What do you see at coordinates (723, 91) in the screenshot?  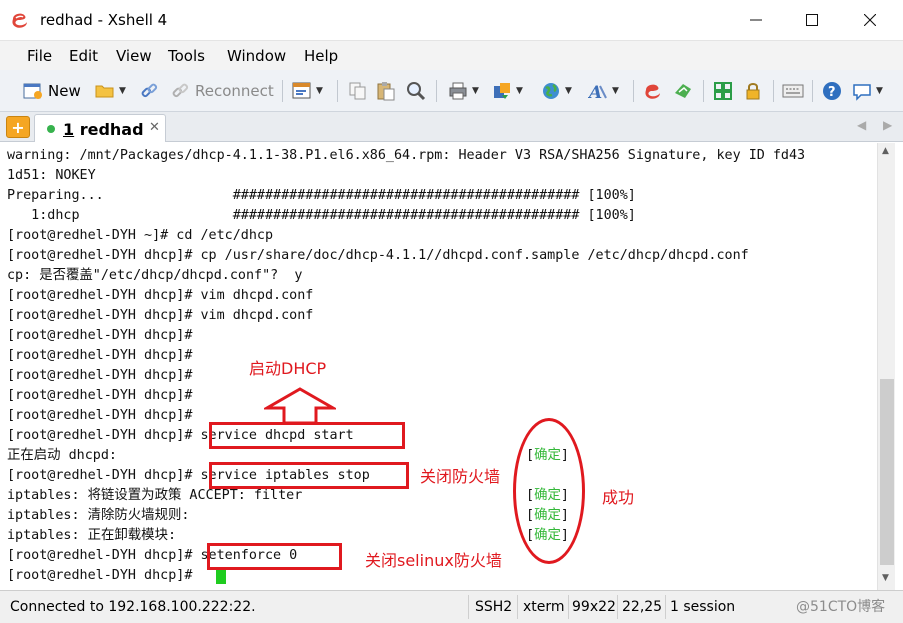 I see `layout-button` at bounding box center [723, 91].